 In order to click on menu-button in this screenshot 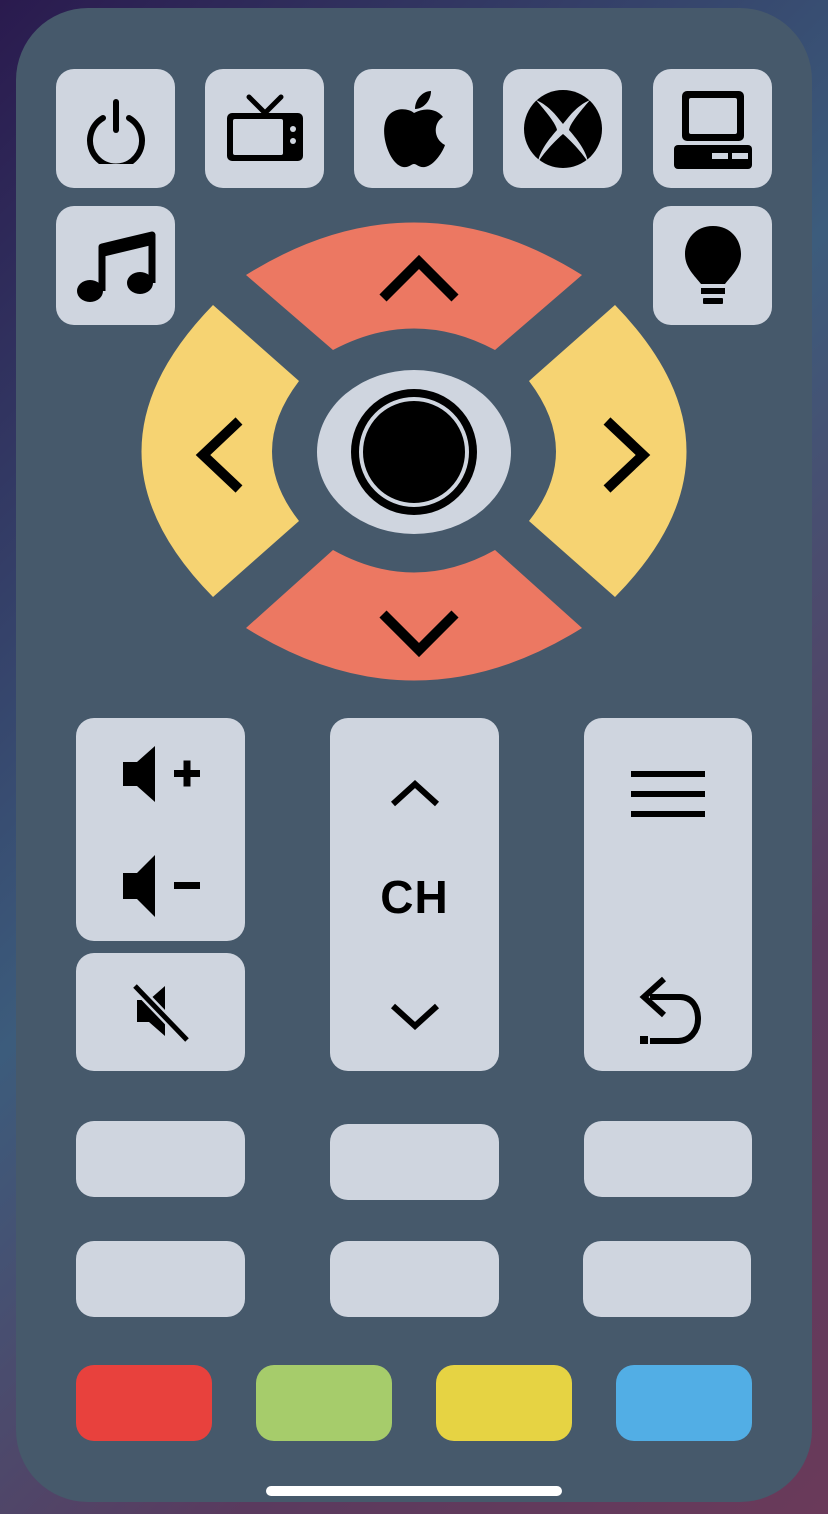, I will do `click(668, 794)`.